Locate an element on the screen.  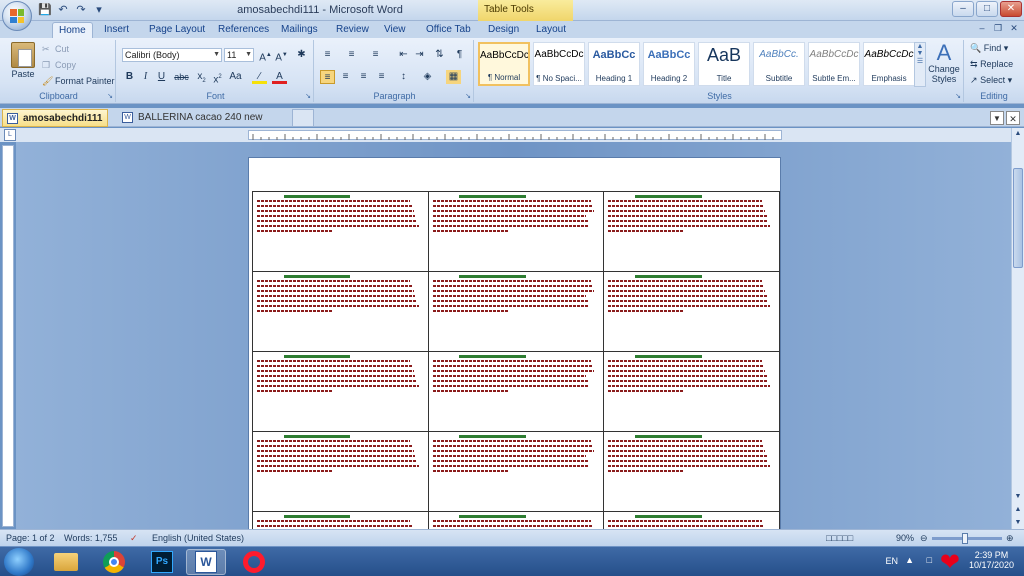
decrease-indent-icon: ⇤ is located at coordinates (403, 55).